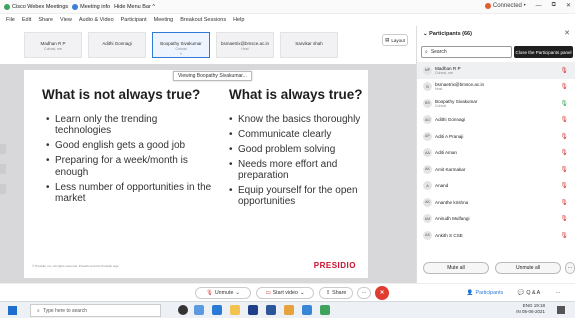 The height and width of the screenshot is (318, 575). What do you see at coordinates (528, 268) in the screenshot?
I see `unmute-all-button: Unmute all` at bounding box center [528, 268].